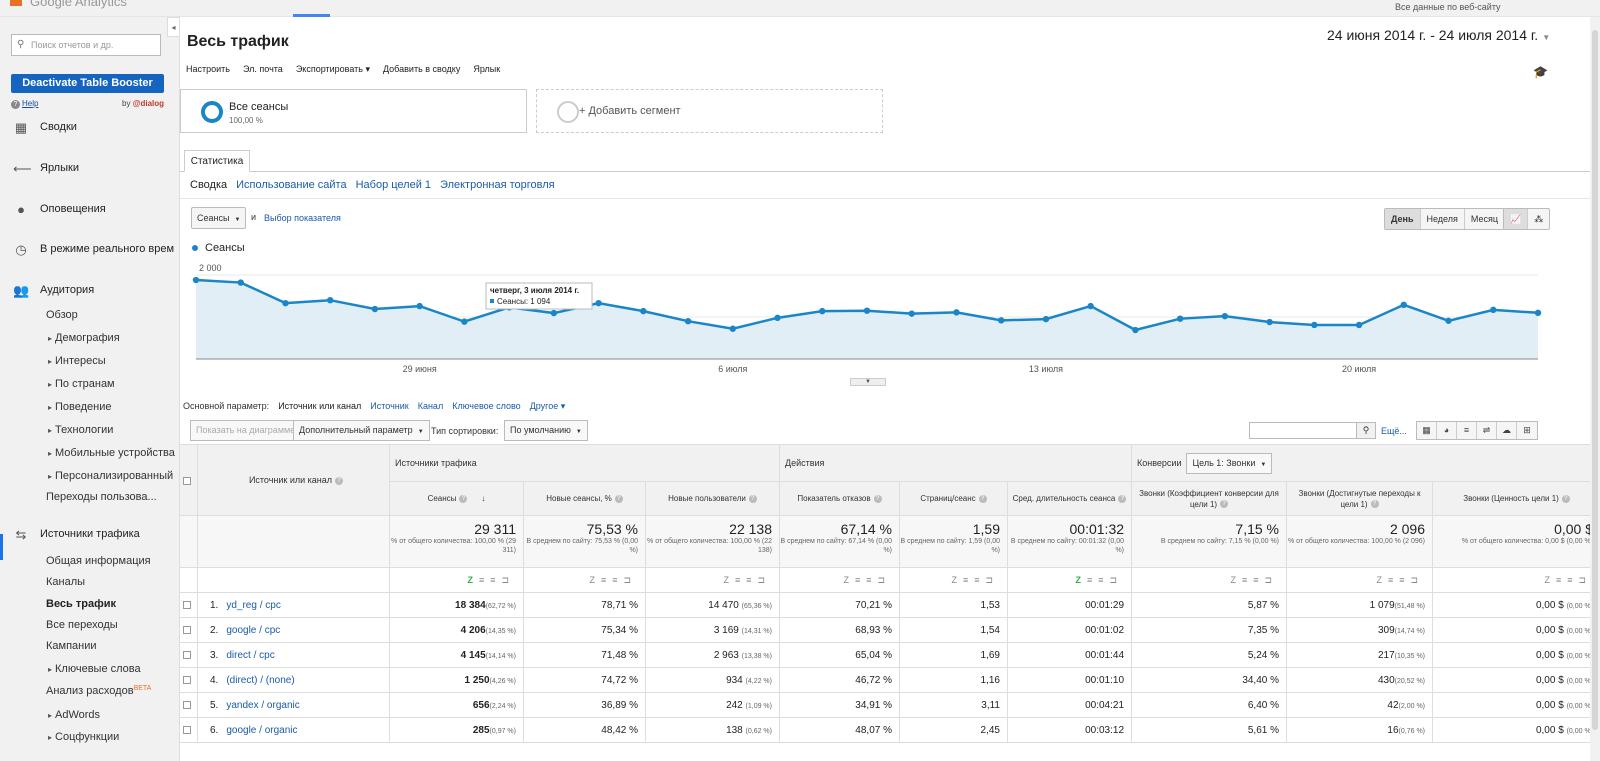 This screenshot has height=761, width=1600. What do you see at coordinates (71, 646) in the screenshot?
I see `sidebar-subitem: Кампании` at bounding box center [71, 646].